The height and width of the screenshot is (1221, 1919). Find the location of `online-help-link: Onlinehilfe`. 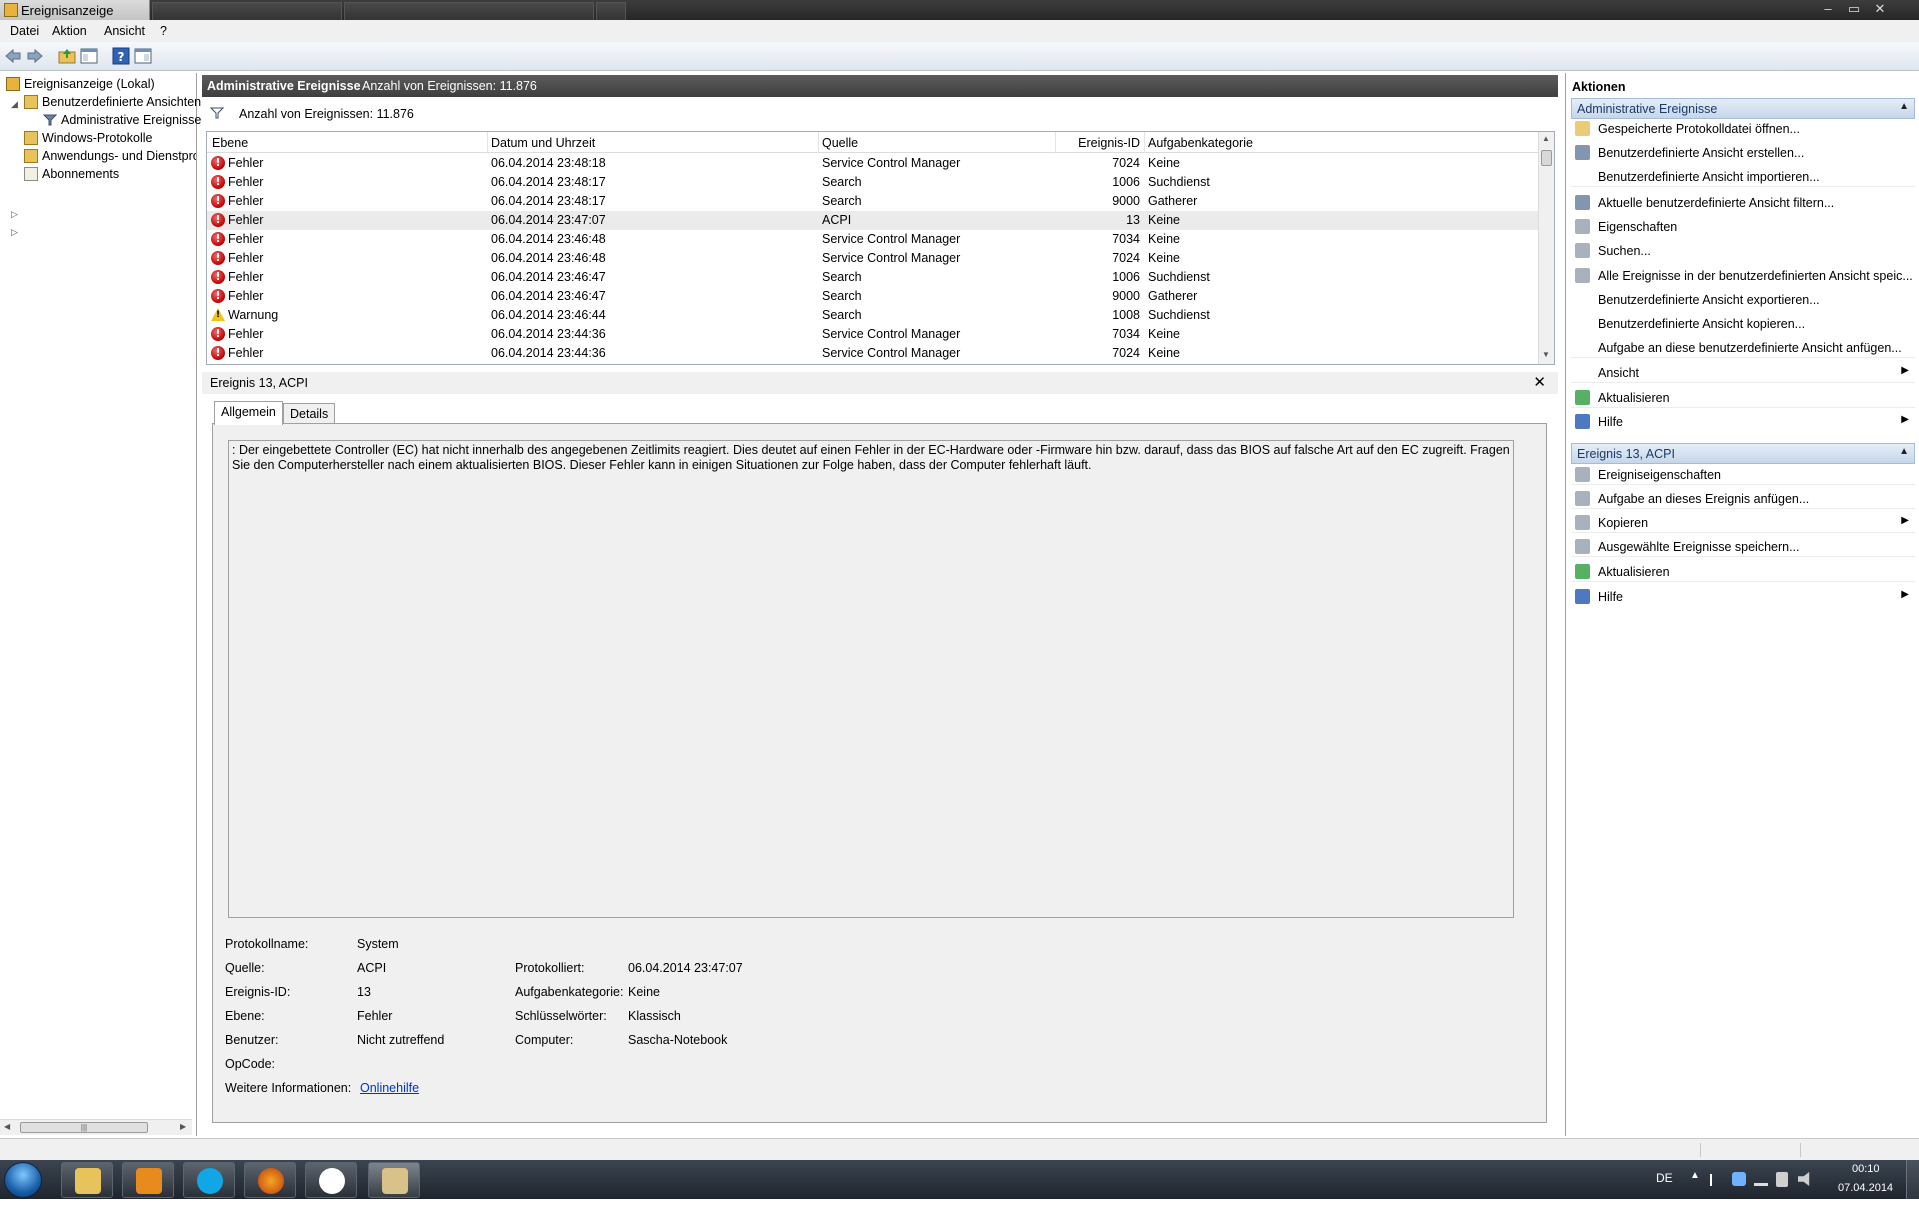

online-help-link: Onlinehilfe is located at coordinates (389, 1088).